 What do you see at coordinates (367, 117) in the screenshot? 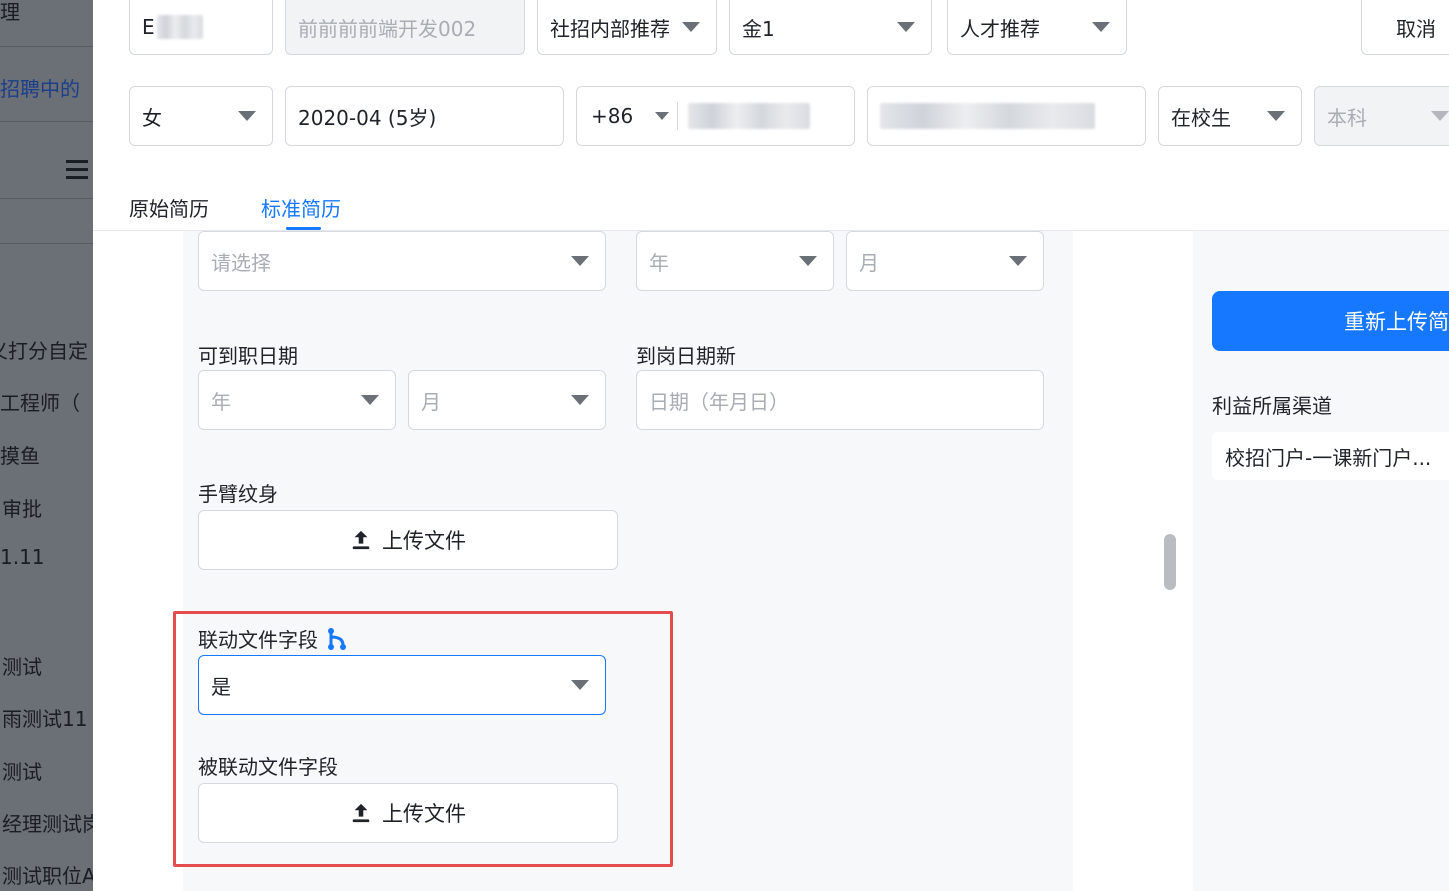
I see `birth-value: 2020-04 (5岁)` at bounding box center [367, 117].